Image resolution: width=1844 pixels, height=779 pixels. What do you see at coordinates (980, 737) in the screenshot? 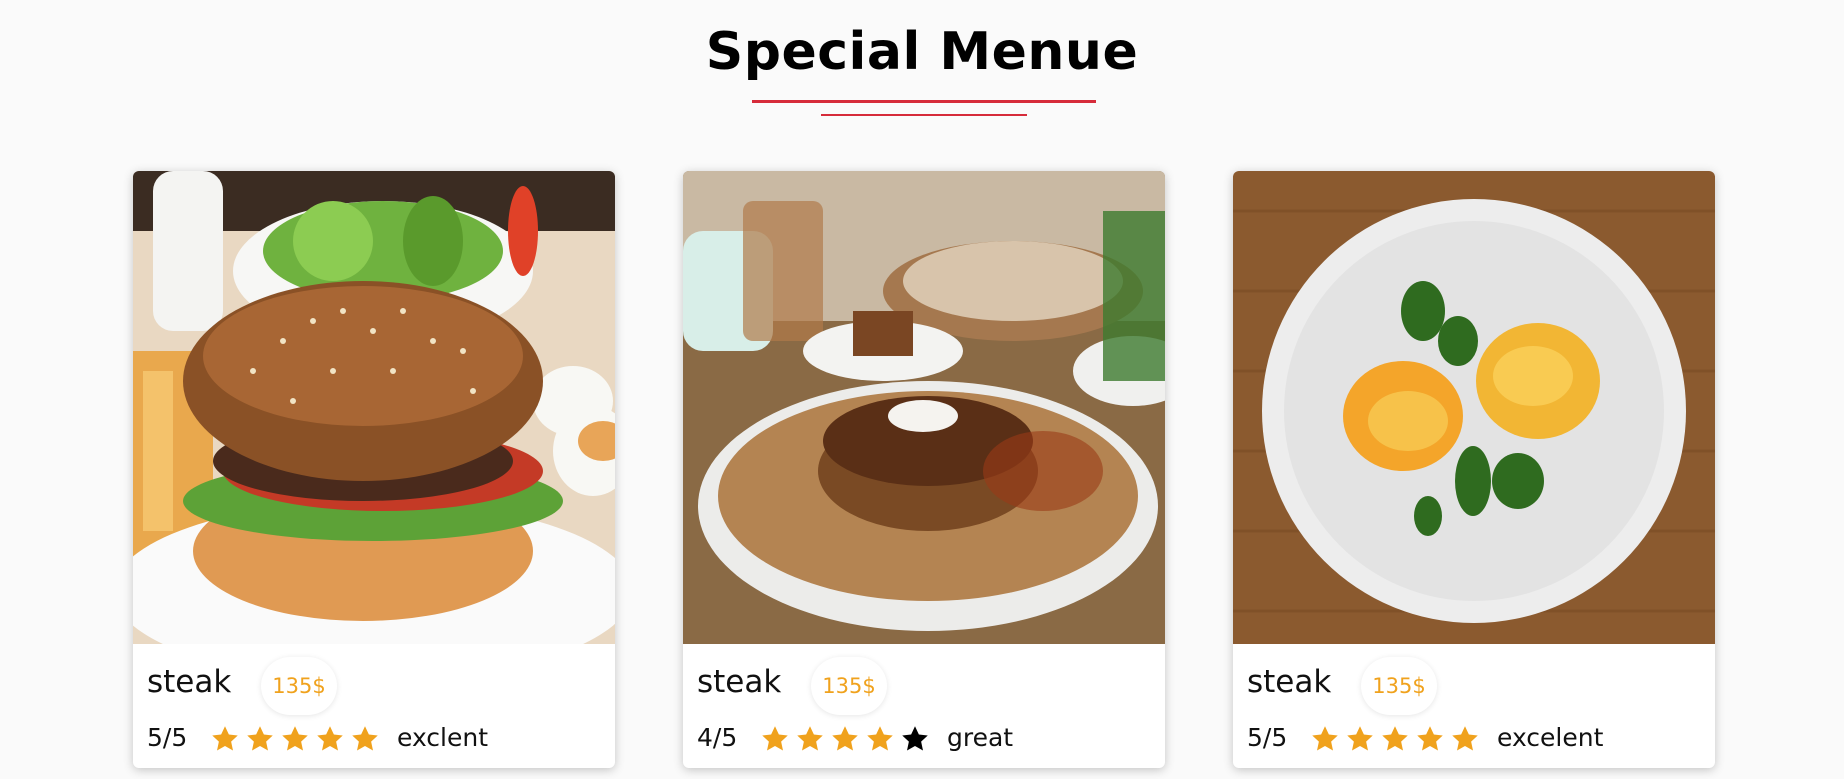
I see `rating-verdict: great` at bounding box center [980, 737].